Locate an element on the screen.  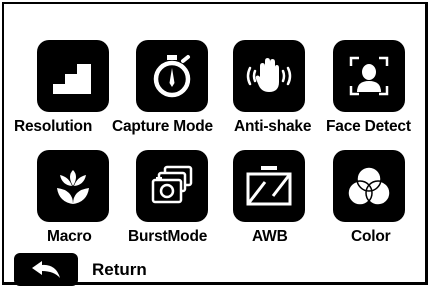
flower-icon is located at coordinates (73, 186).